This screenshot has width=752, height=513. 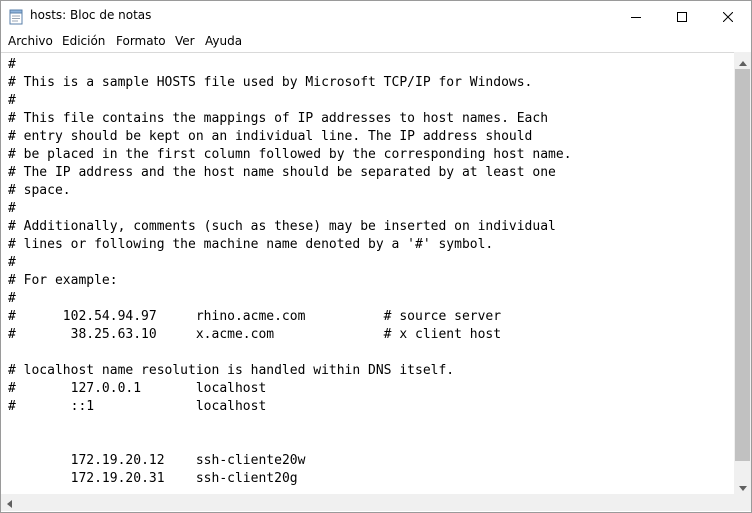 I want to click on maximize-icon, so click(x=682, y=16).